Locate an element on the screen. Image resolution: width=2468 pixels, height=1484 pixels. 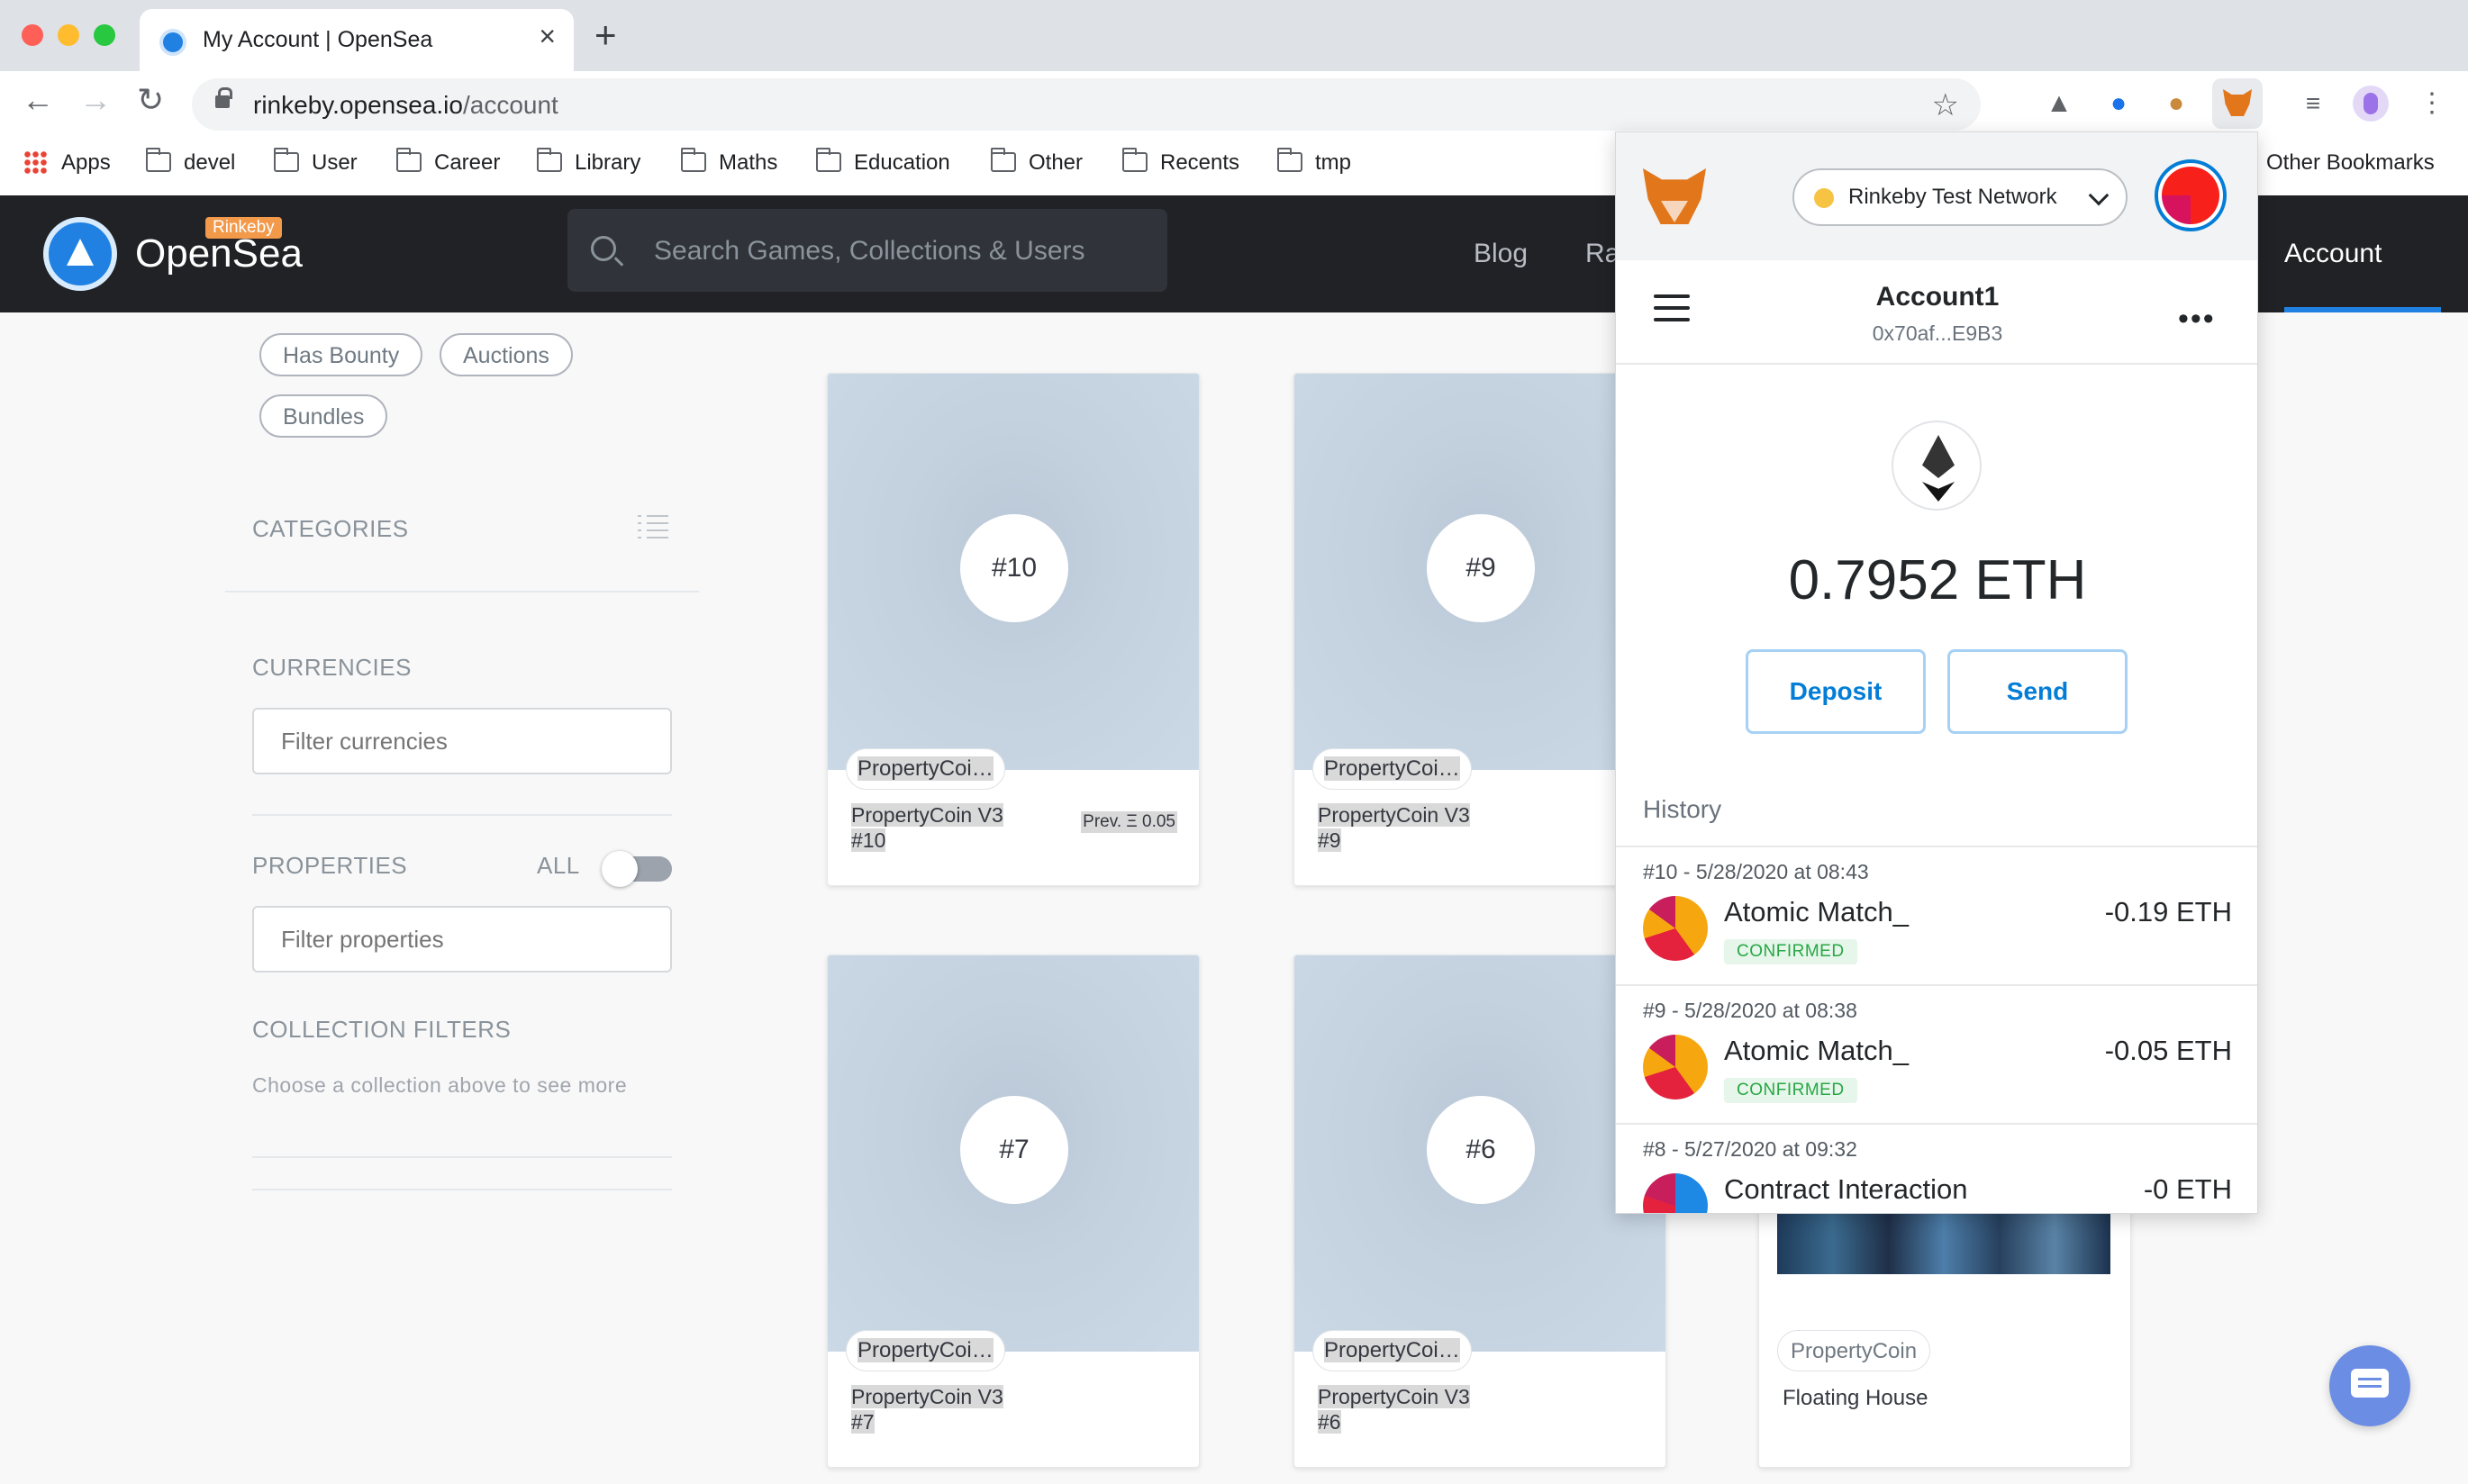
filter-pill-has-bounty: Has Bounty is located at coordinates (341, 354).